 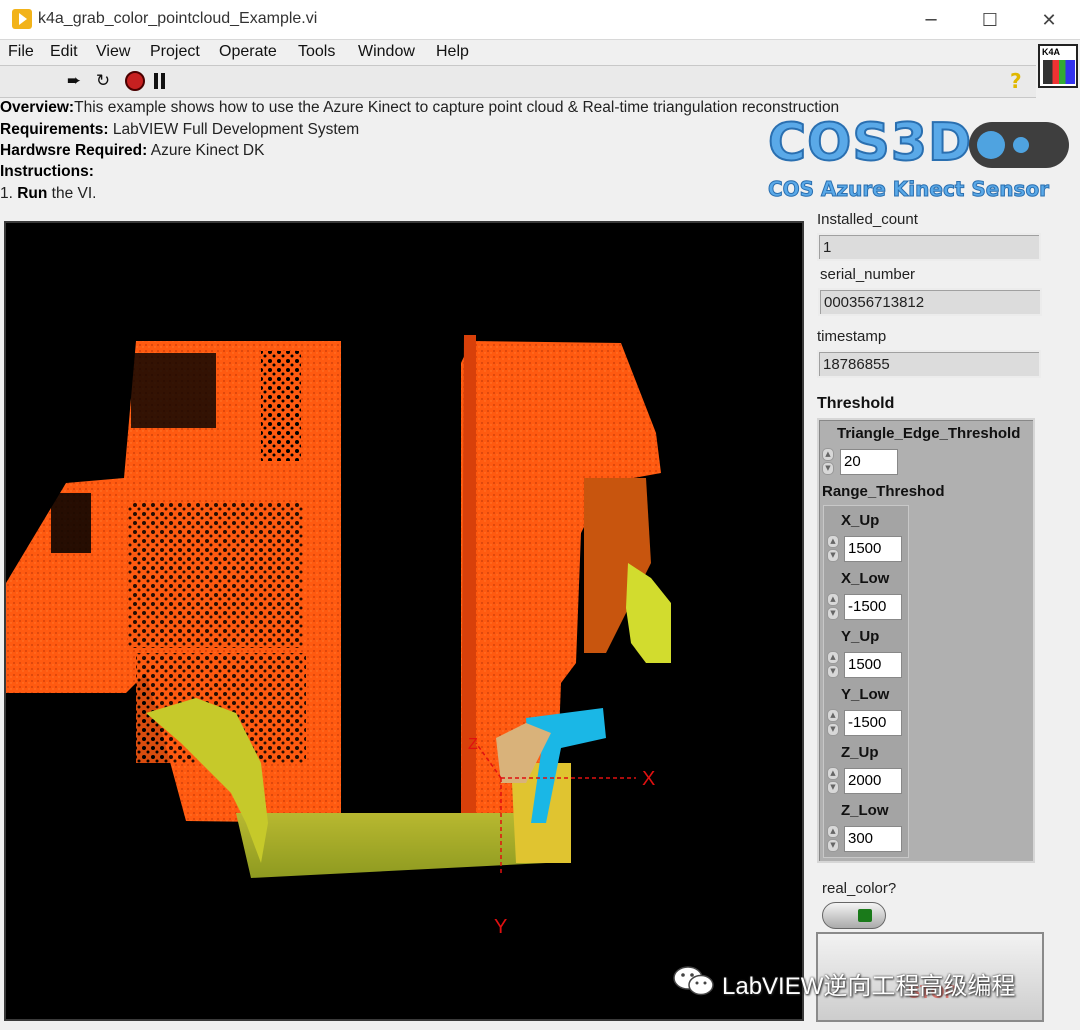 I want to click on requirements-text: LabVIEW Full Development System, so click(x=234, y=129).